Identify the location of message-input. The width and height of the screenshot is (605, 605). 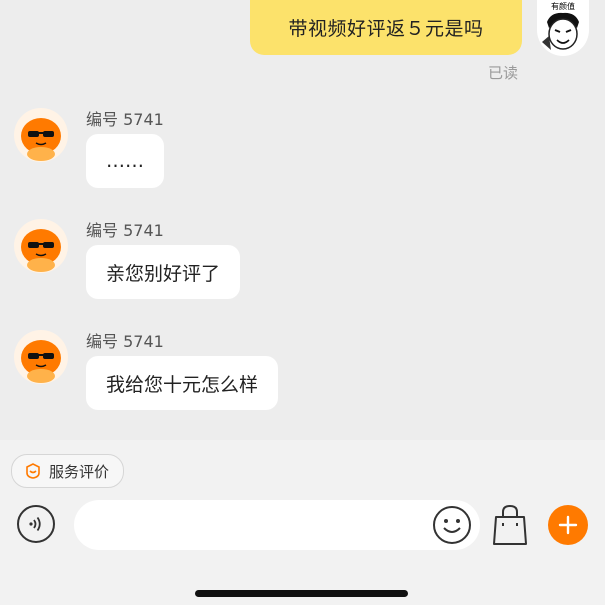
(277, 525).